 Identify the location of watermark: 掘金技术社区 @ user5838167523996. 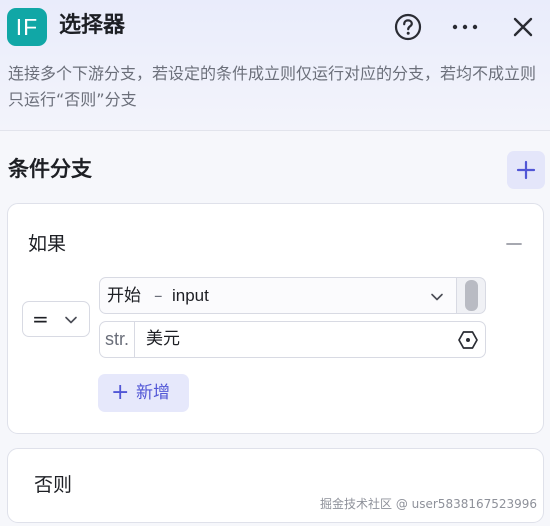
(429, 504).